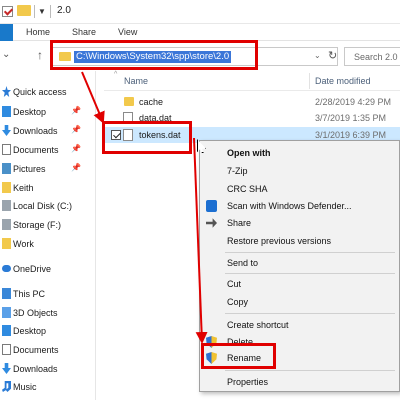 Image resolution: width=400 pixels, height=400 pixels. Describe the element at coordinates (46, 294) in the screenshot. I see `sidebar-item-this-pc: This PC` at that location.